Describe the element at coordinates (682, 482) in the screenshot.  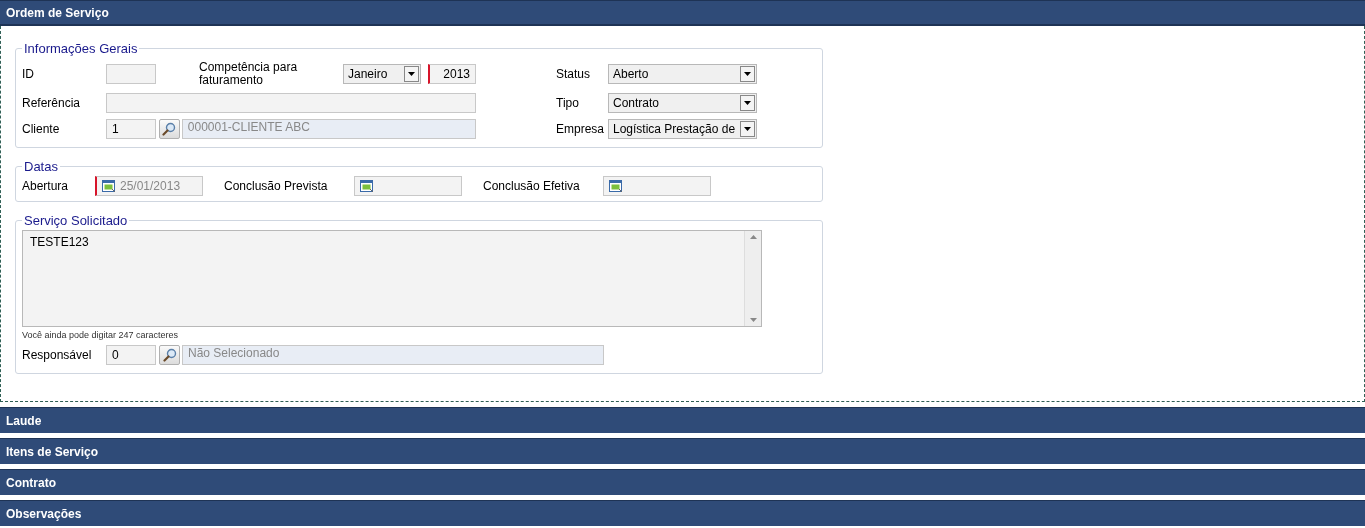
I see `section-header: Contrato` at that location.